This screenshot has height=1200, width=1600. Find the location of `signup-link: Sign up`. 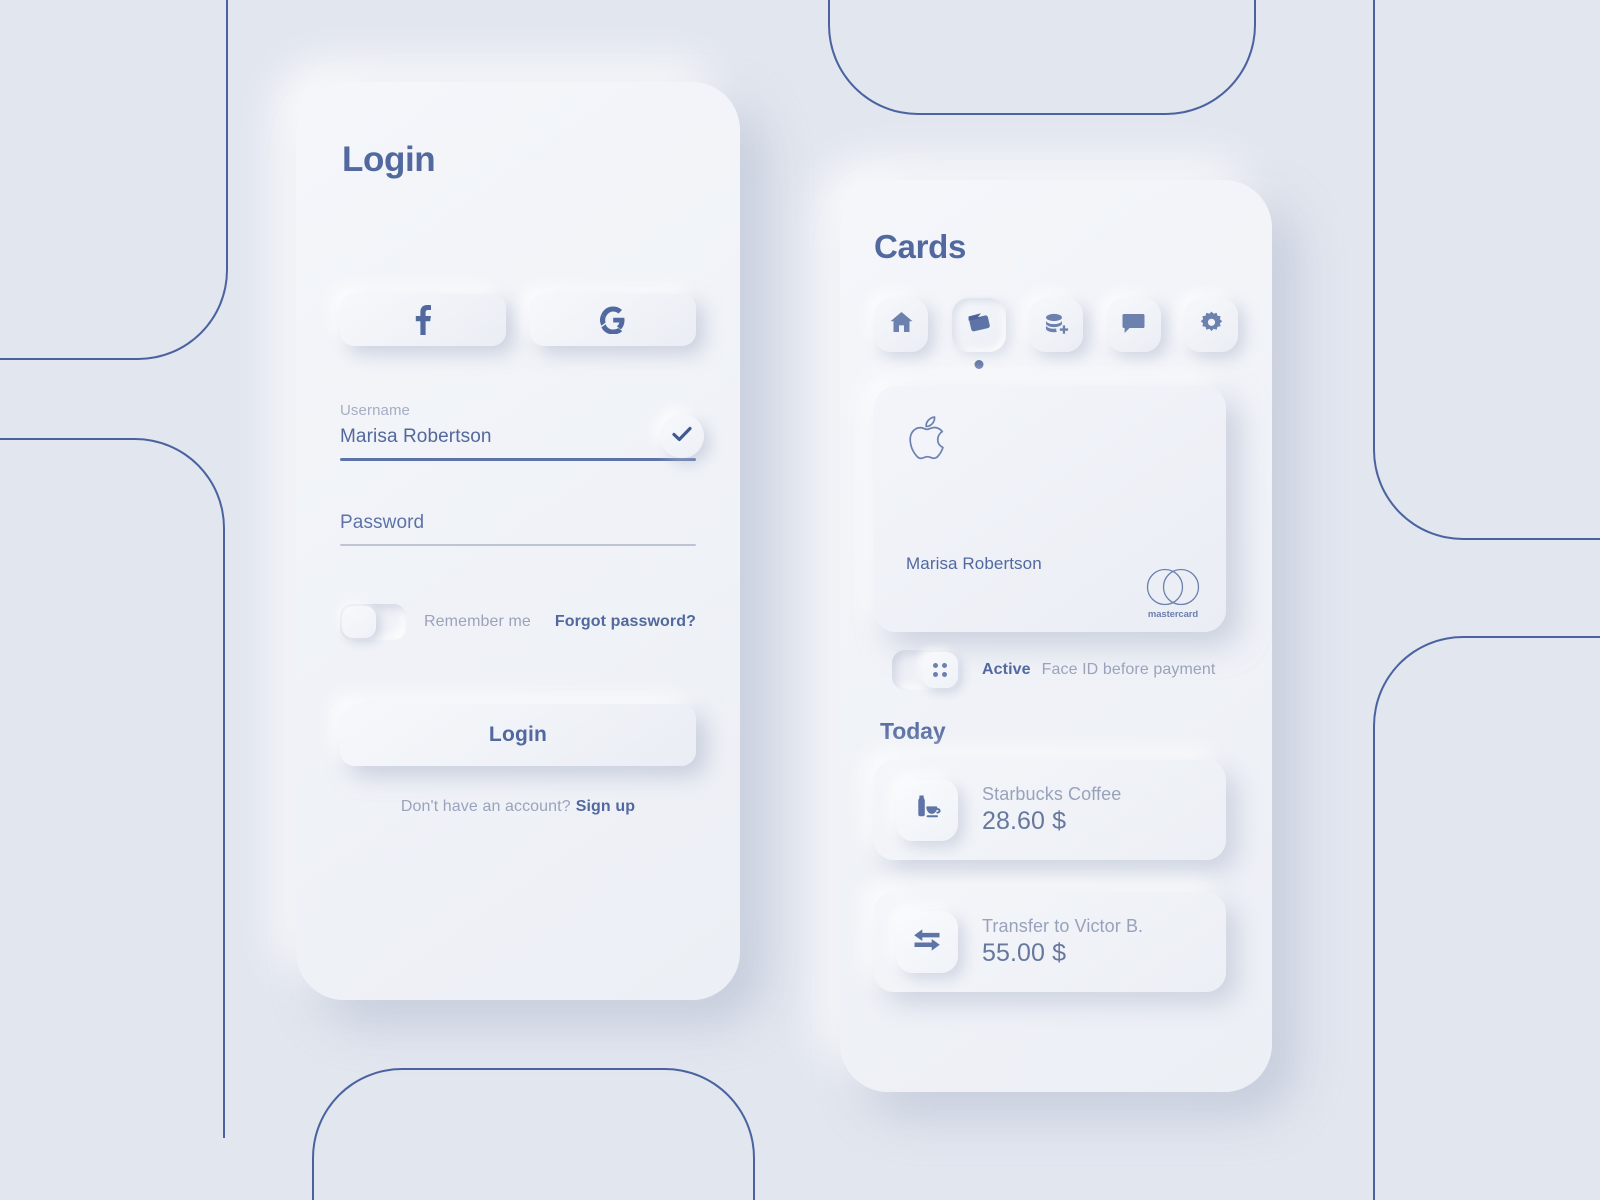

signup-link: Sign up is located at coordinates (605, 806).